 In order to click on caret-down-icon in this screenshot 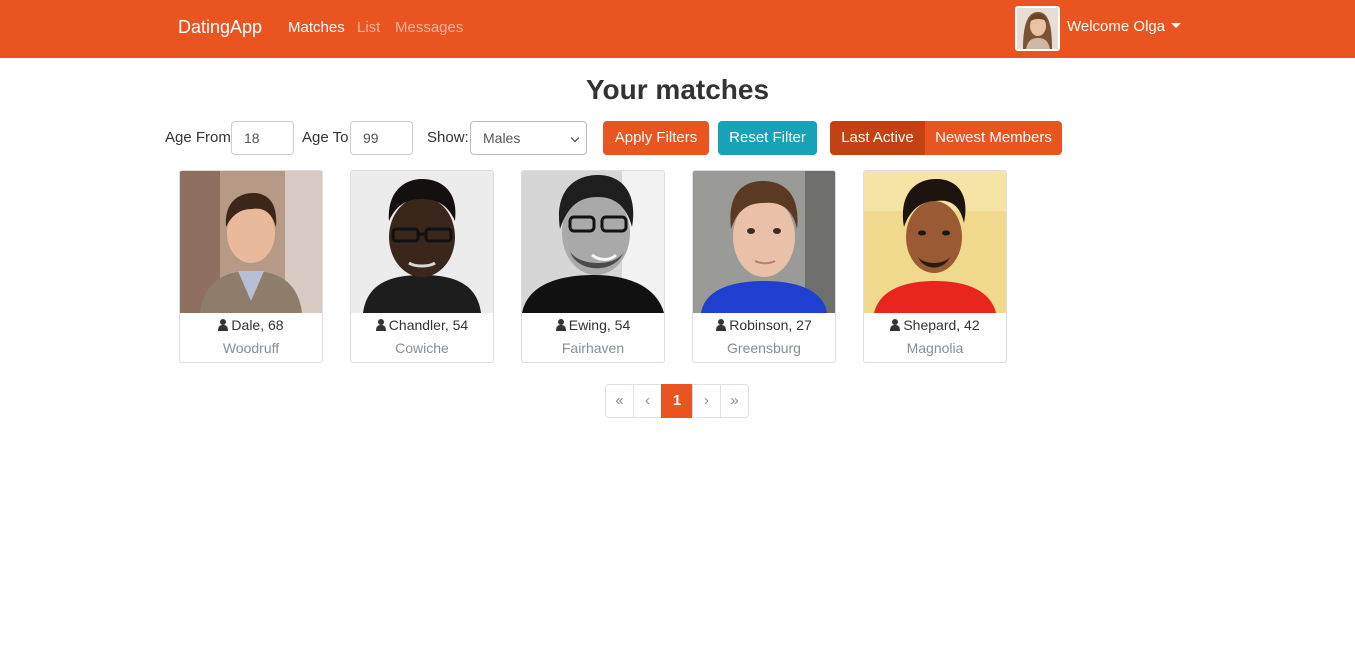, I will do `click(1176, 25)`.